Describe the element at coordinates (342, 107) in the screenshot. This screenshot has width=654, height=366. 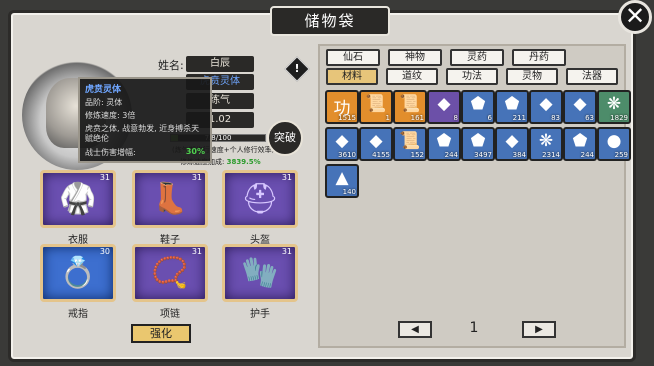
I see `inventory-slot: 功 1515` at that location.